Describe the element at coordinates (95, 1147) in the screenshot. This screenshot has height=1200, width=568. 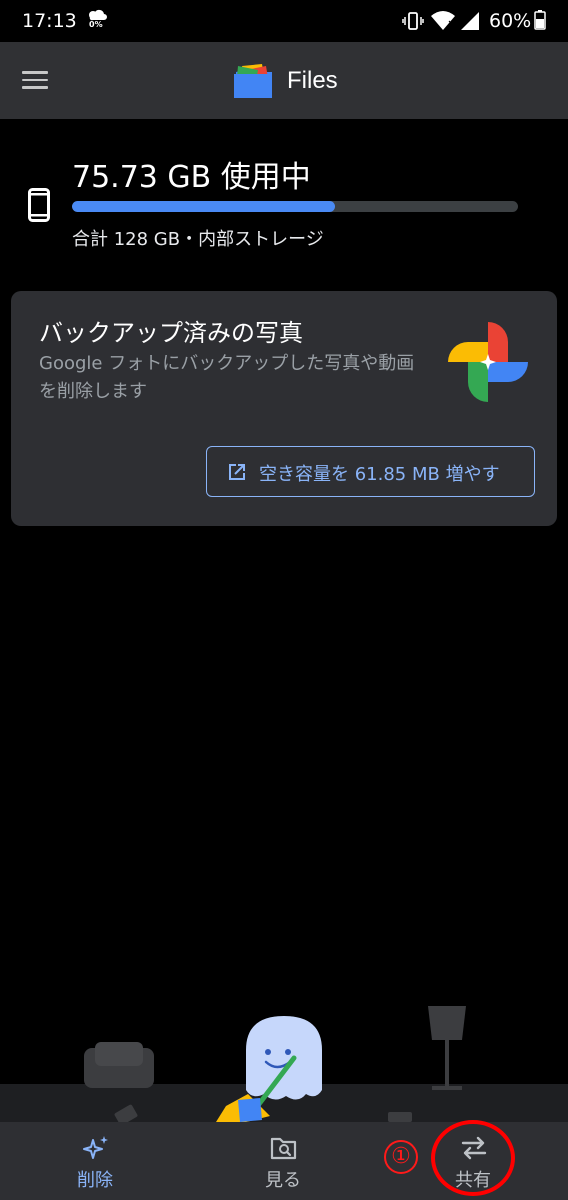
I see `sparkle-icon` at that location.